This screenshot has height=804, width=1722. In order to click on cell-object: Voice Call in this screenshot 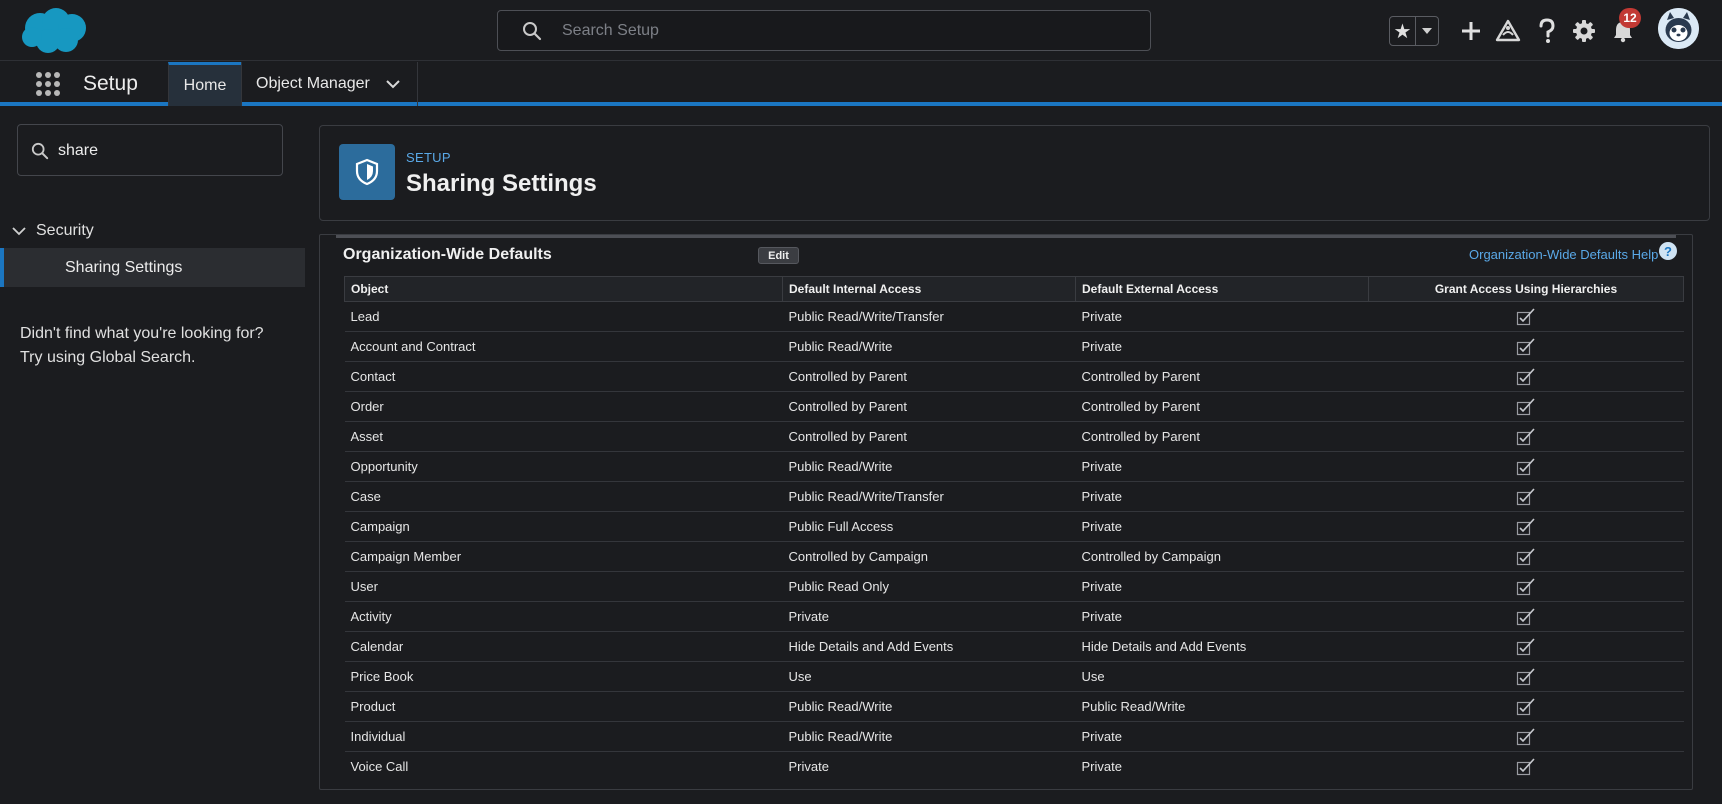, I will do `click(563, 766)`.